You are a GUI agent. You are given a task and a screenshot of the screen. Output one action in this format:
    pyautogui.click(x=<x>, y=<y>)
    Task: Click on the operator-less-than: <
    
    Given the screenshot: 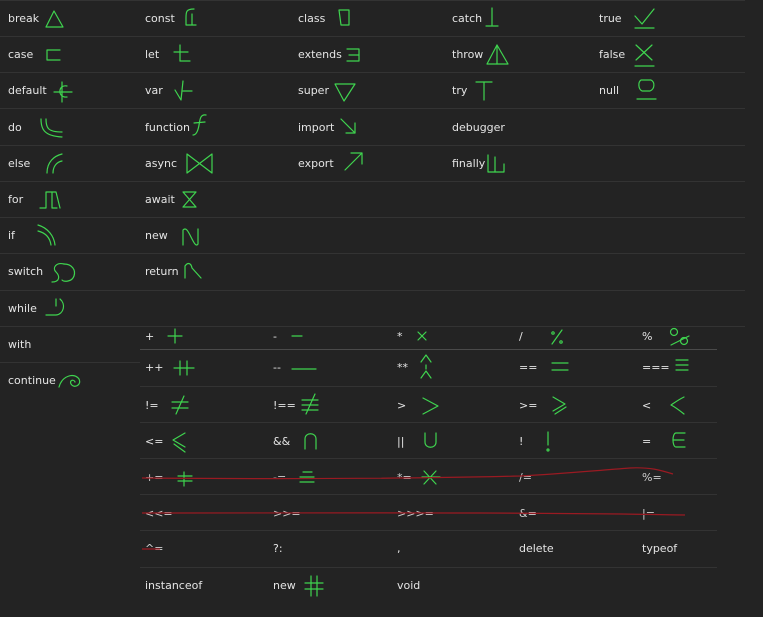 What is the action you would take?
    pyautogui.click(x=646, y=406)
    